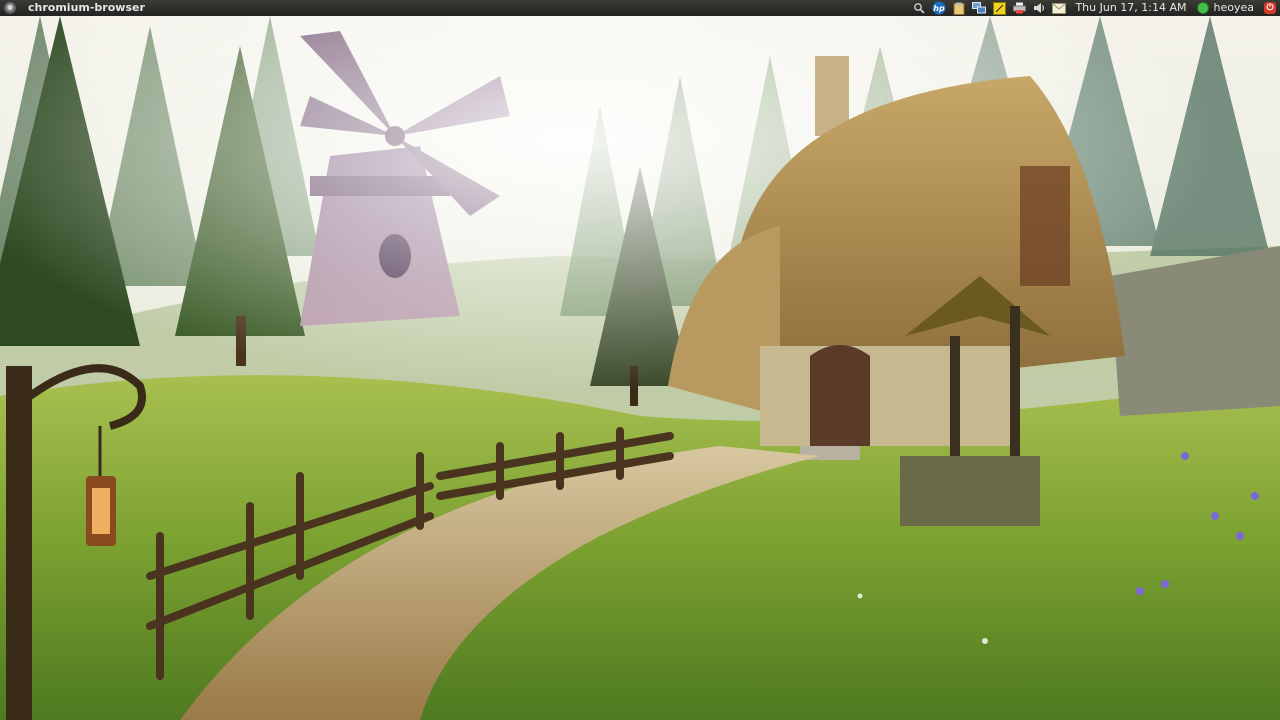  Describe the element at coordinates (1130, 8) in the screenshot. I see `clock: Thu Jun 17, 1:14 AM` at that location.